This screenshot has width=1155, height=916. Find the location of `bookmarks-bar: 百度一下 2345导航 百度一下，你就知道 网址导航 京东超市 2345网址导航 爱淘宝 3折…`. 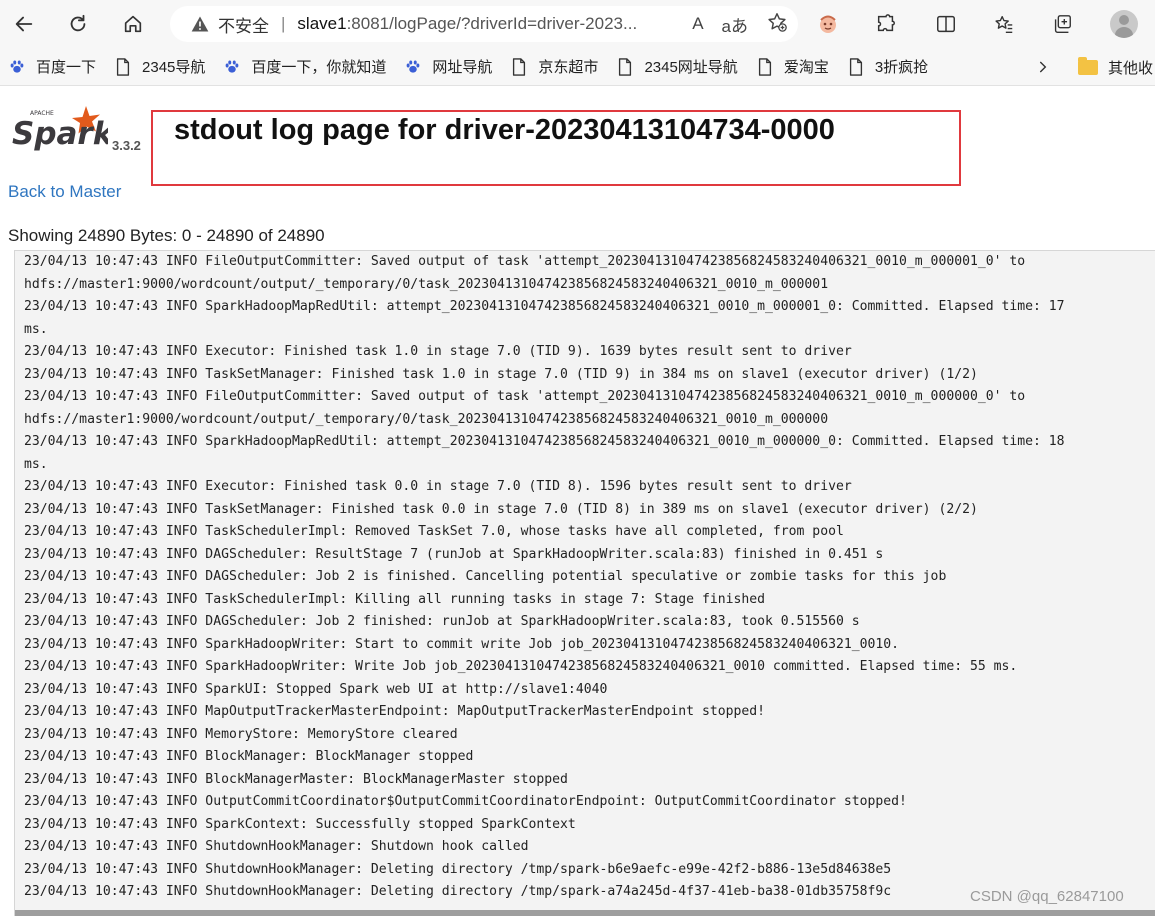

bookmarks-bar: 百度一下 2345导航 百度一下，你就知道 网址导航 京东超市 2345网址导航 爱淘宝 3折… is located at coordinates (577, 67).